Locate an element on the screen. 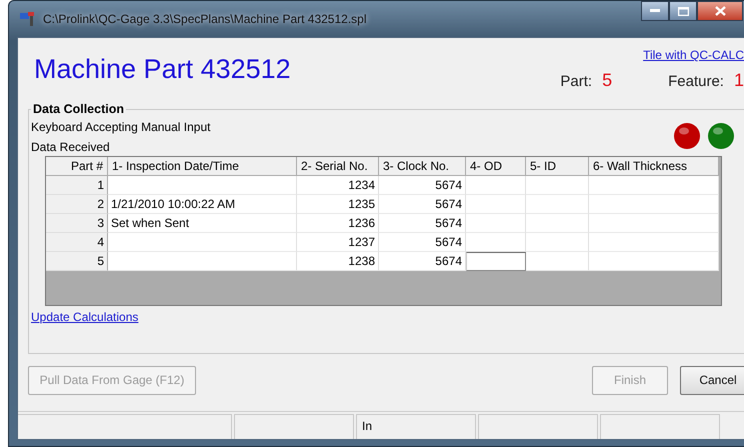  column-header: 6- Wall Thickness is located at coordinates (654, 166).